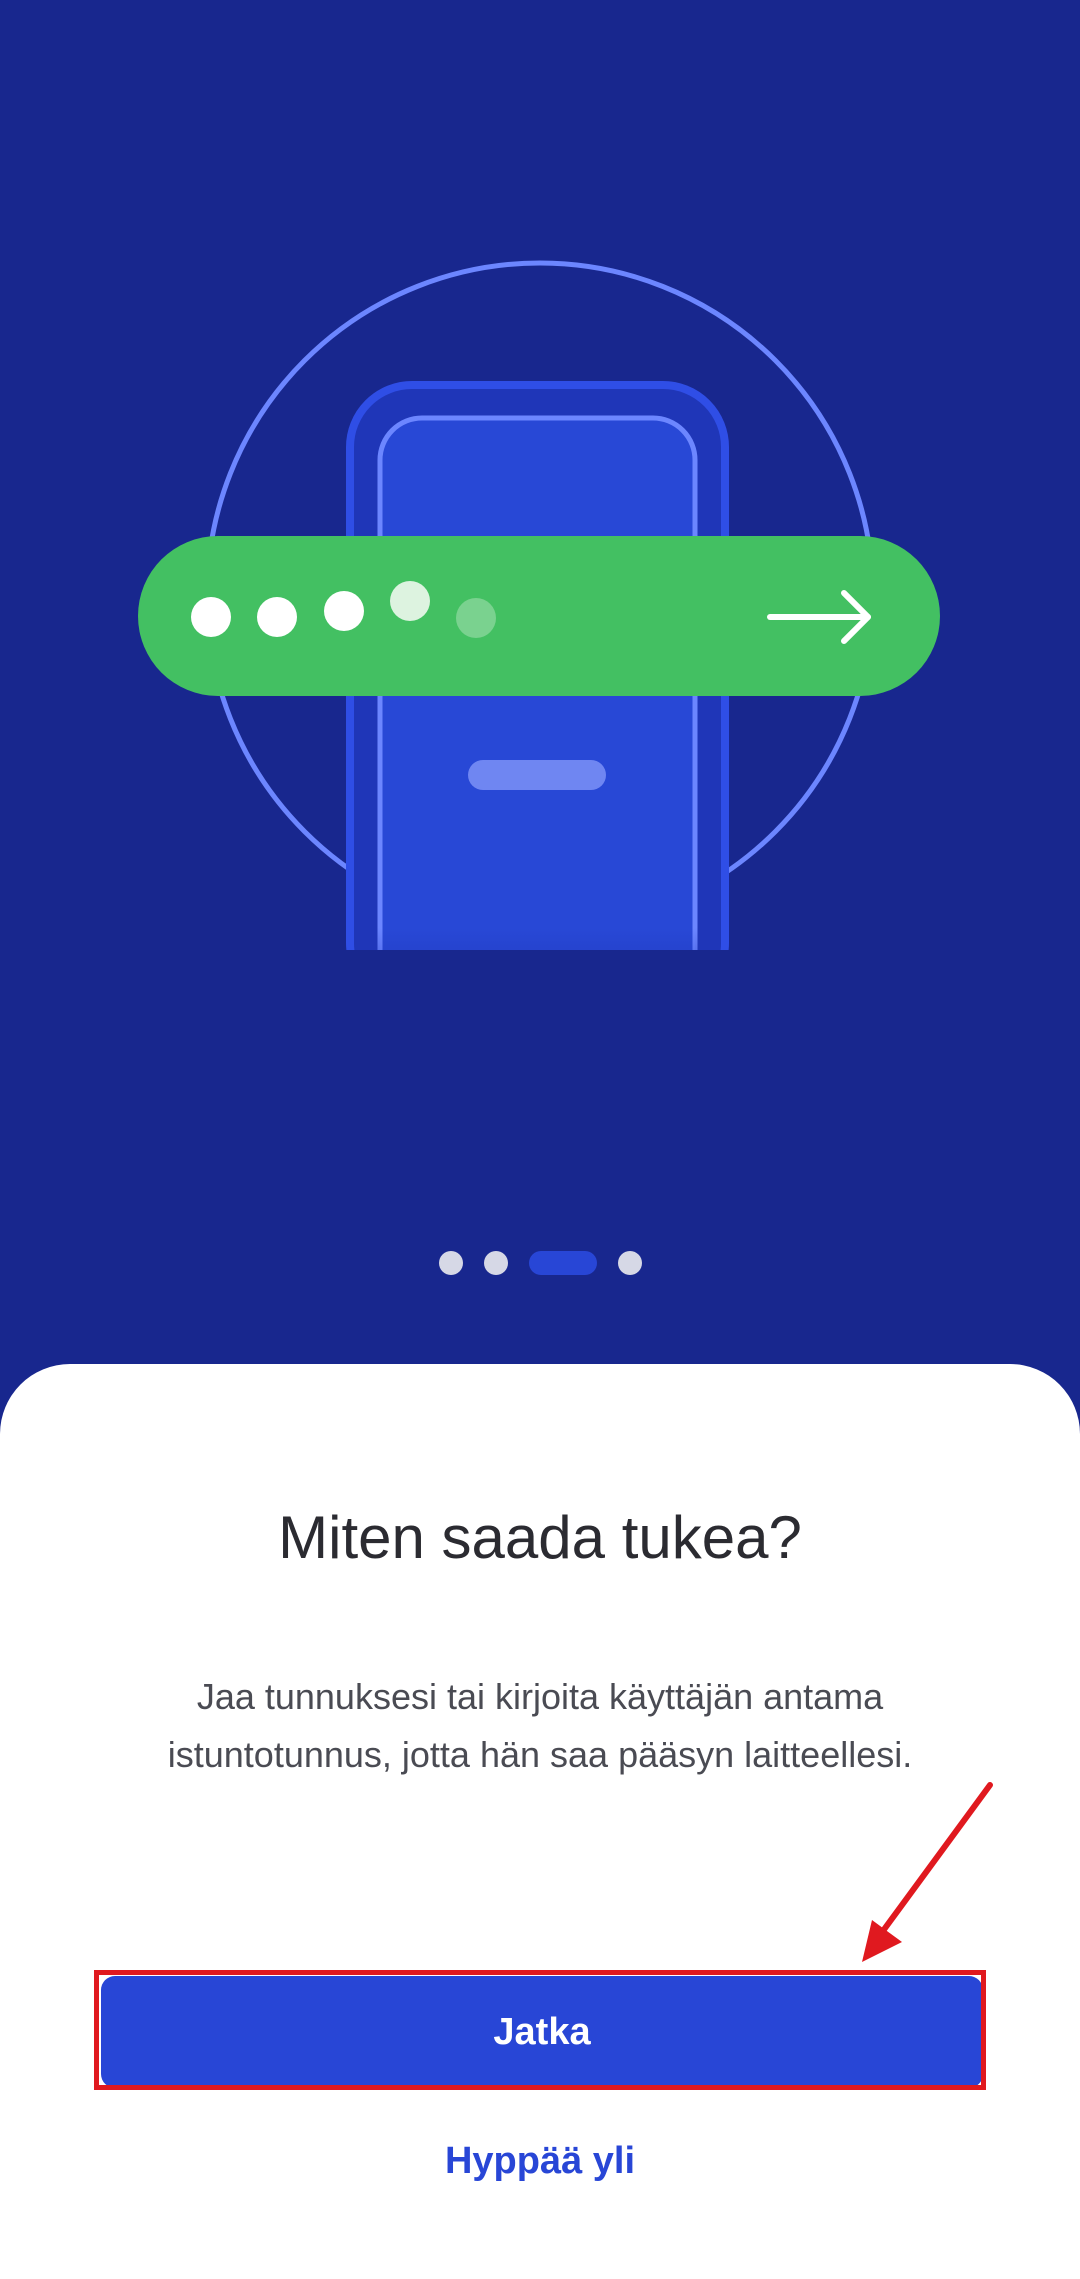 This screenshot has height=2279, width=1080. I want to click on continue-button: Jatka, so click(542, 2032).